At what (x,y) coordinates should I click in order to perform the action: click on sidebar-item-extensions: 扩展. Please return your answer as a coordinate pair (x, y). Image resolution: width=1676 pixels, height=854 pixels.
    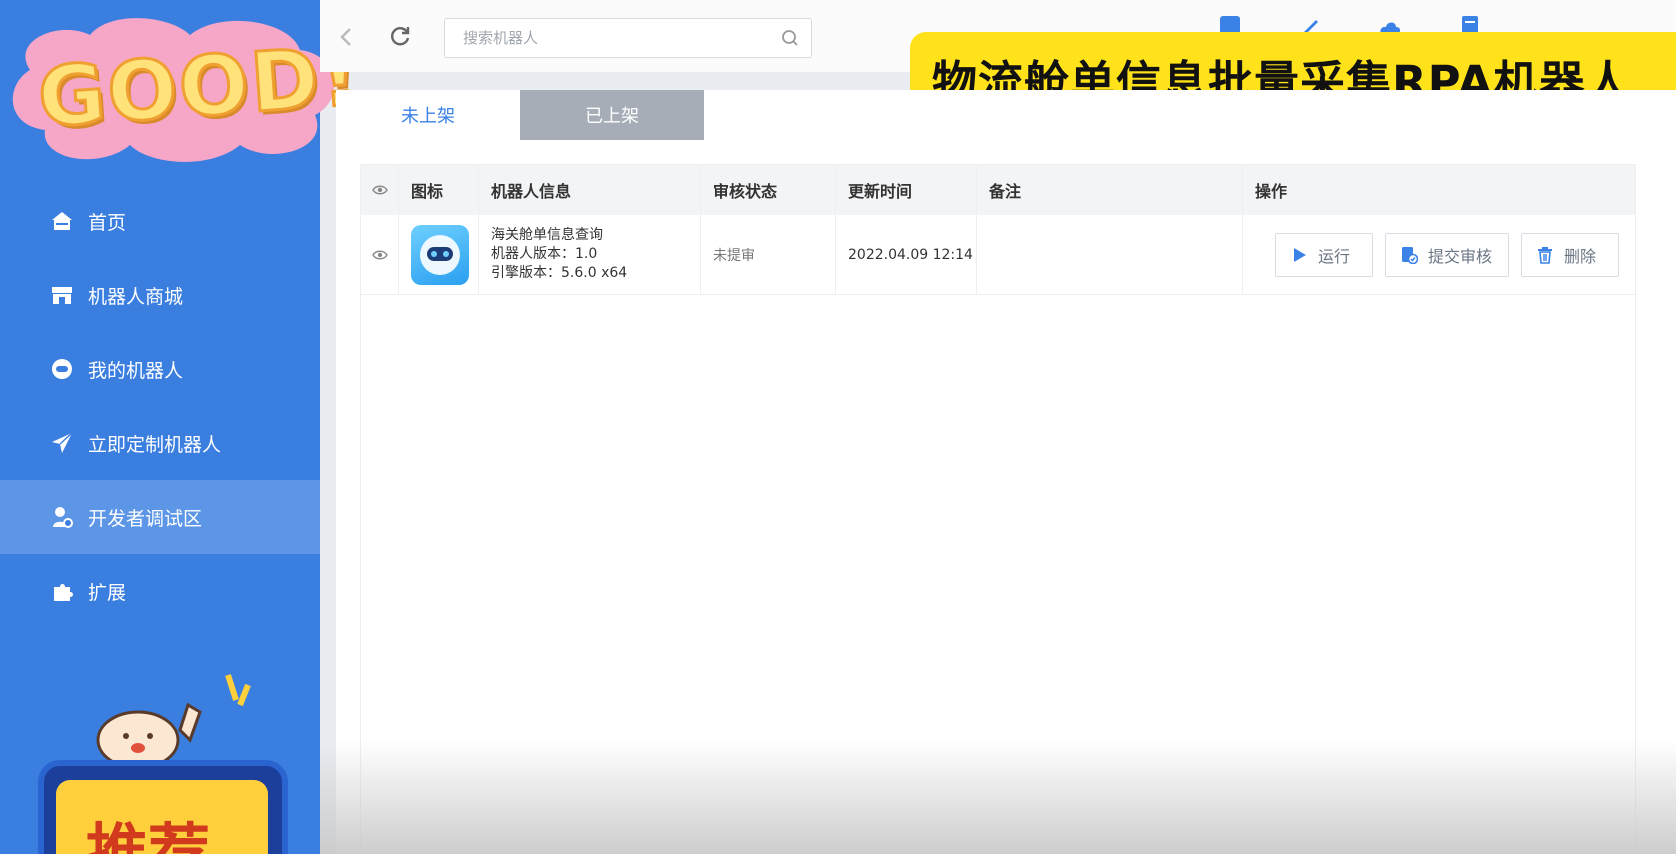
    Looking at the image, I should click on (160, 591).